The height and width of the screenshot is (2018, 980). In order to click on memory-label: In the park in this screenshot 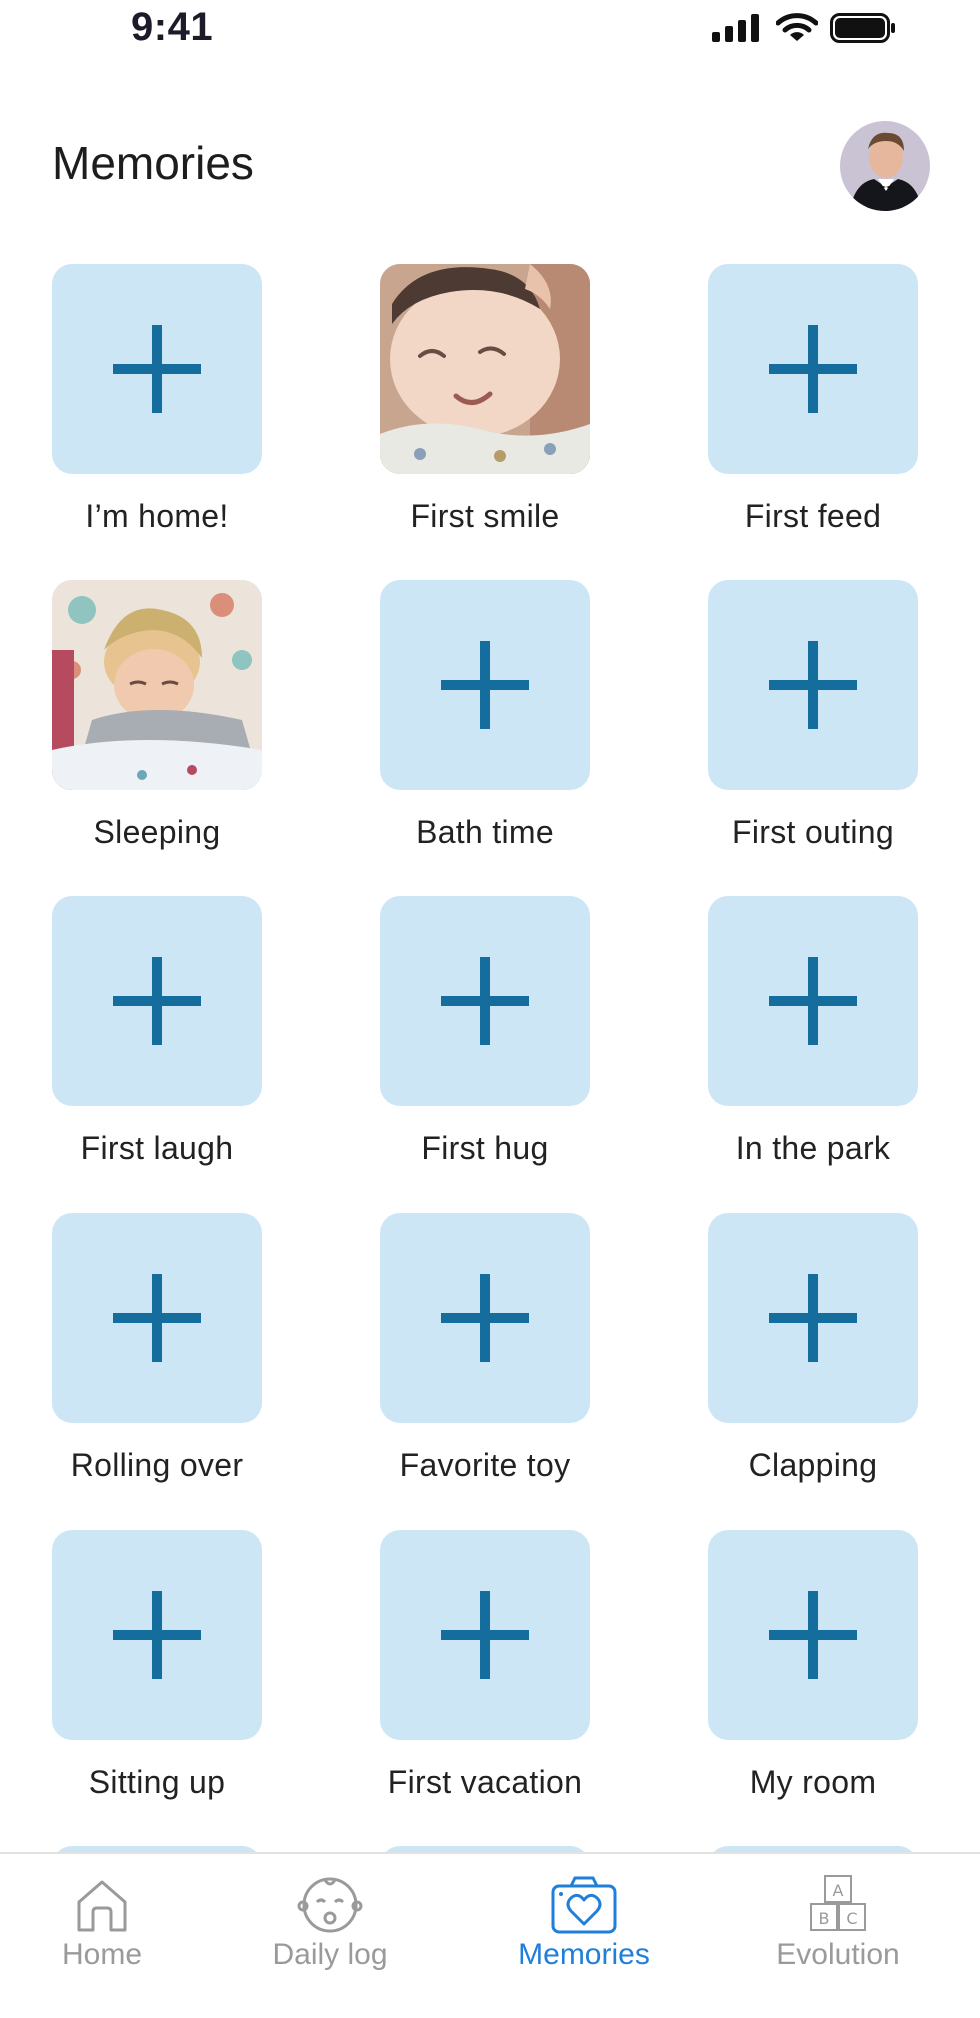, I will do `click(813, 1148)`.